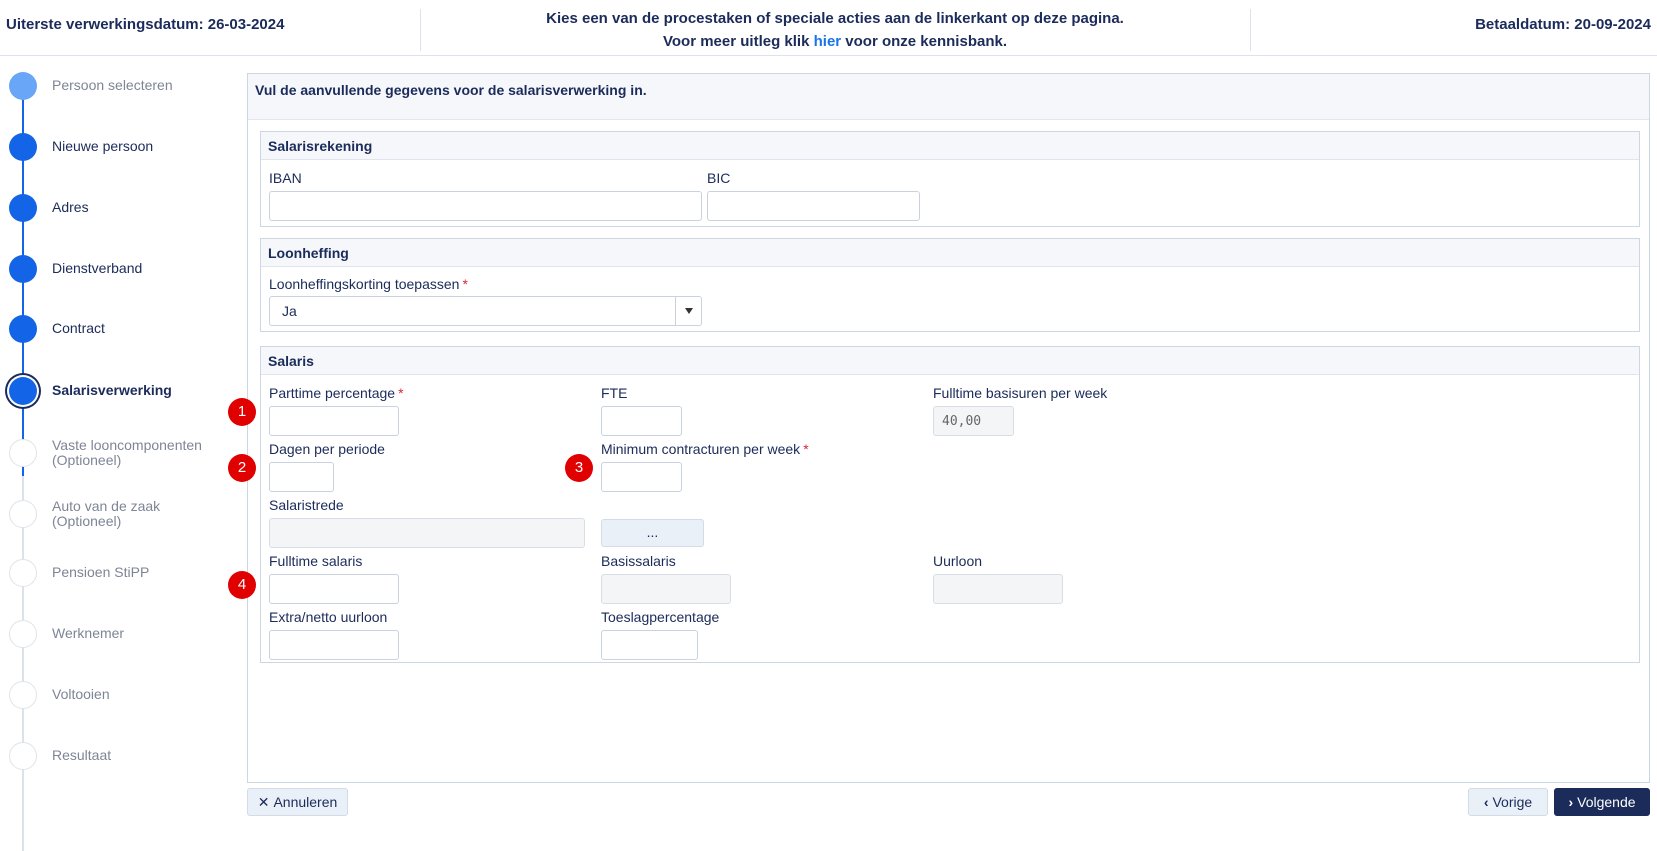 This screenshot has width=1657, height=851. What do you see at coordinates (120, 762) in the screenshot?
I see `step-resultaat: Resultaat` at bounding box center [120, 762].